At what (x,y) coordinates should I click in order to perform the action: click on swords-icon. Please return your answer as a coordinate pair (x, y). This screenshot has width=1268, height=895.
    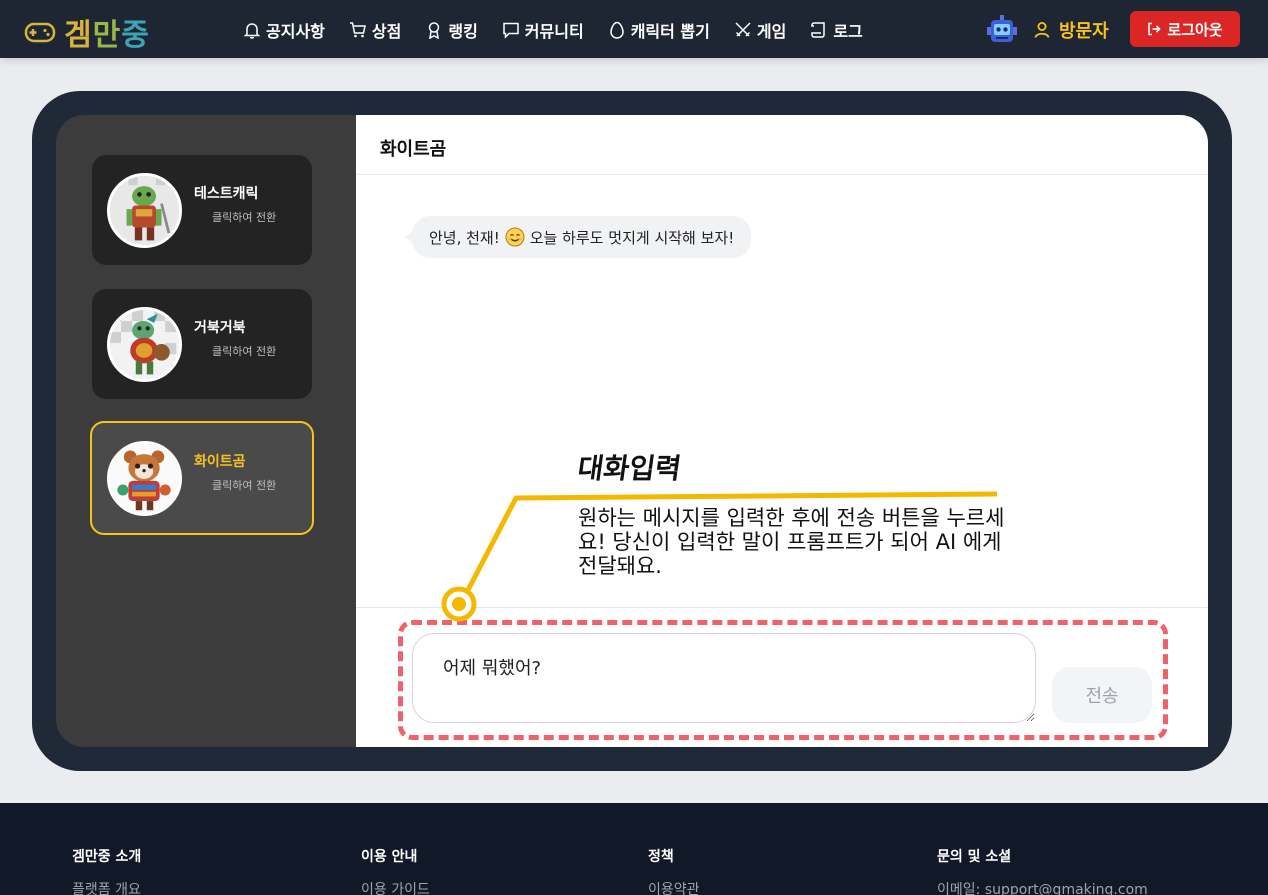
    Looking at the image, I should click on (743, 29).